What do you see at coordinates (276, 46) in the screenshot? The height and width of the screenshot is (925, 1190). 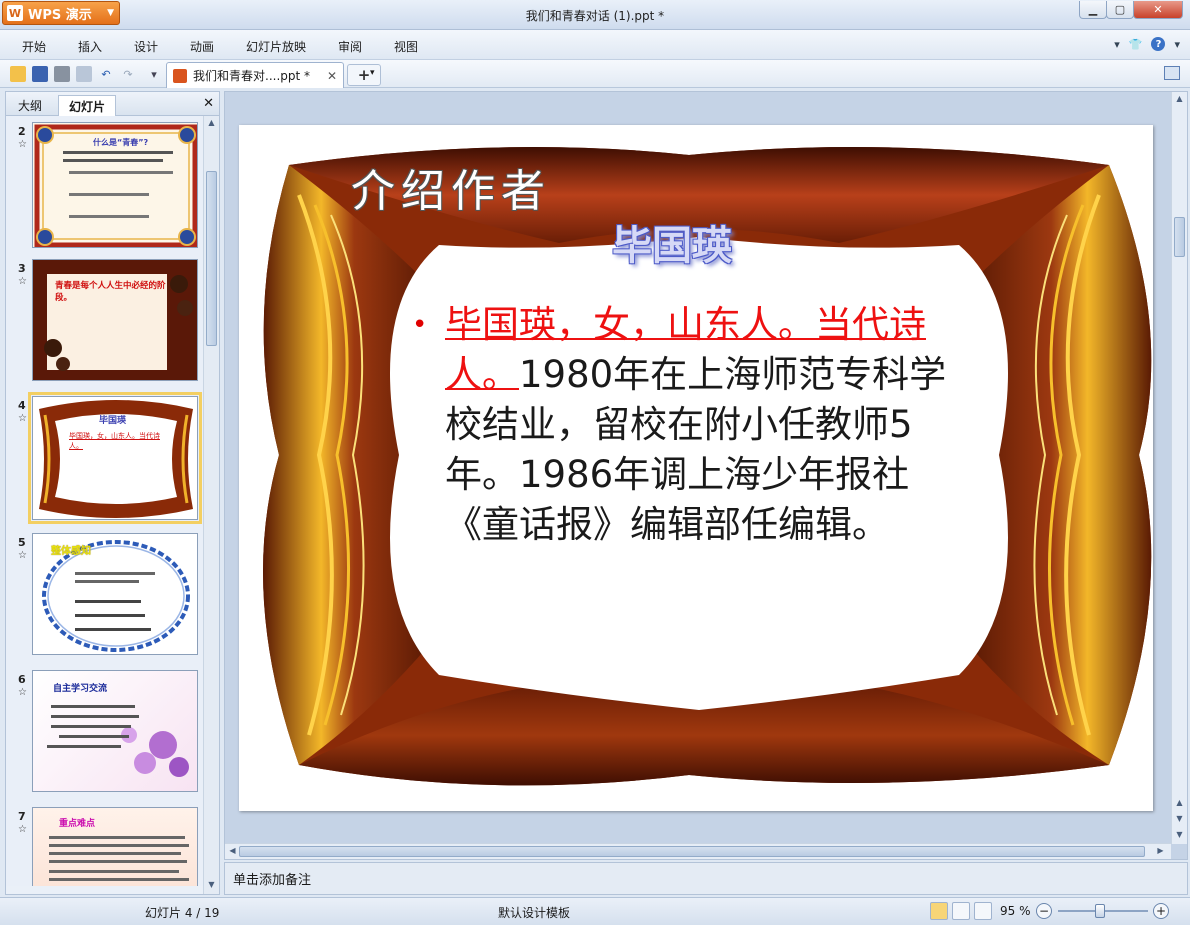 I see `menu-slideshow: 幻灯片放映` at bounding box center [276, 46].